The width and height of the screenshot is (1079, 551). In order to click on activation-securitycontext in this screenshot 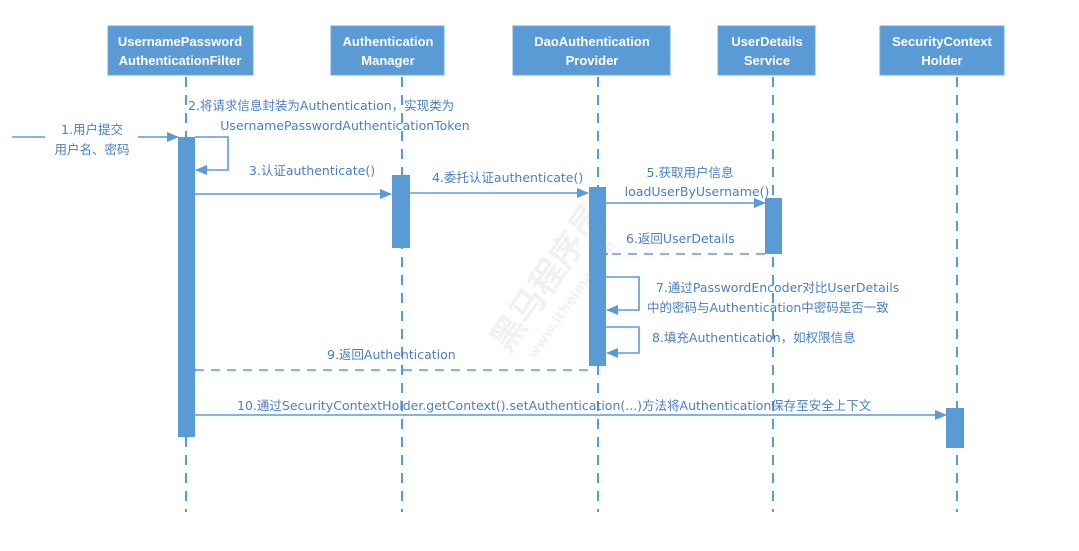, I will do `click(955, 428)`.